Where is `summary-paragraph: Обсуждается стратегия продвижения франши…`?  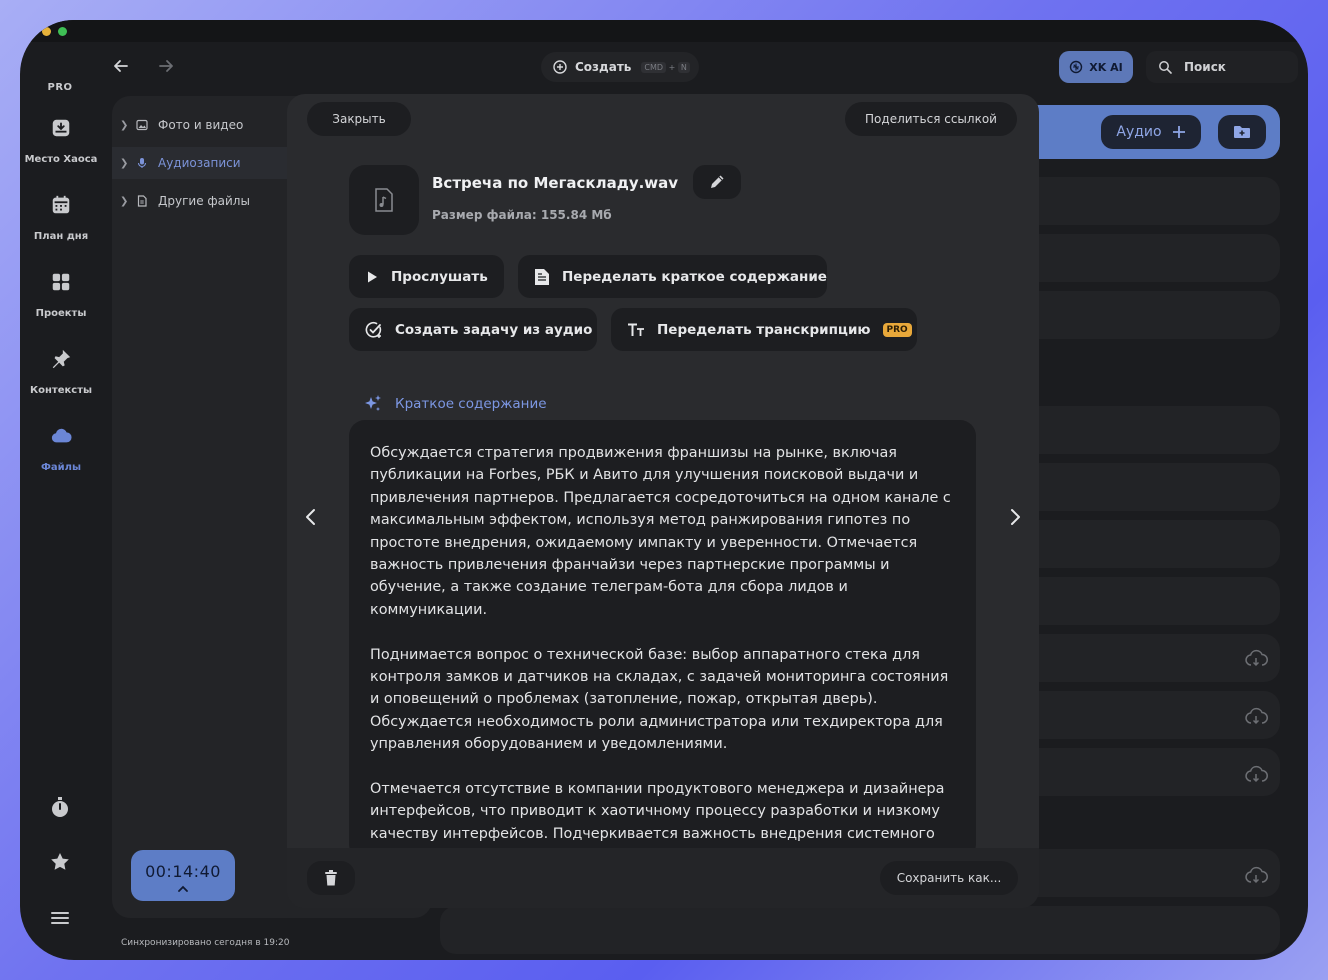 summary-paragraph: Обсуждается стратегия продвижения франши… is located at coordinates (660, 531).